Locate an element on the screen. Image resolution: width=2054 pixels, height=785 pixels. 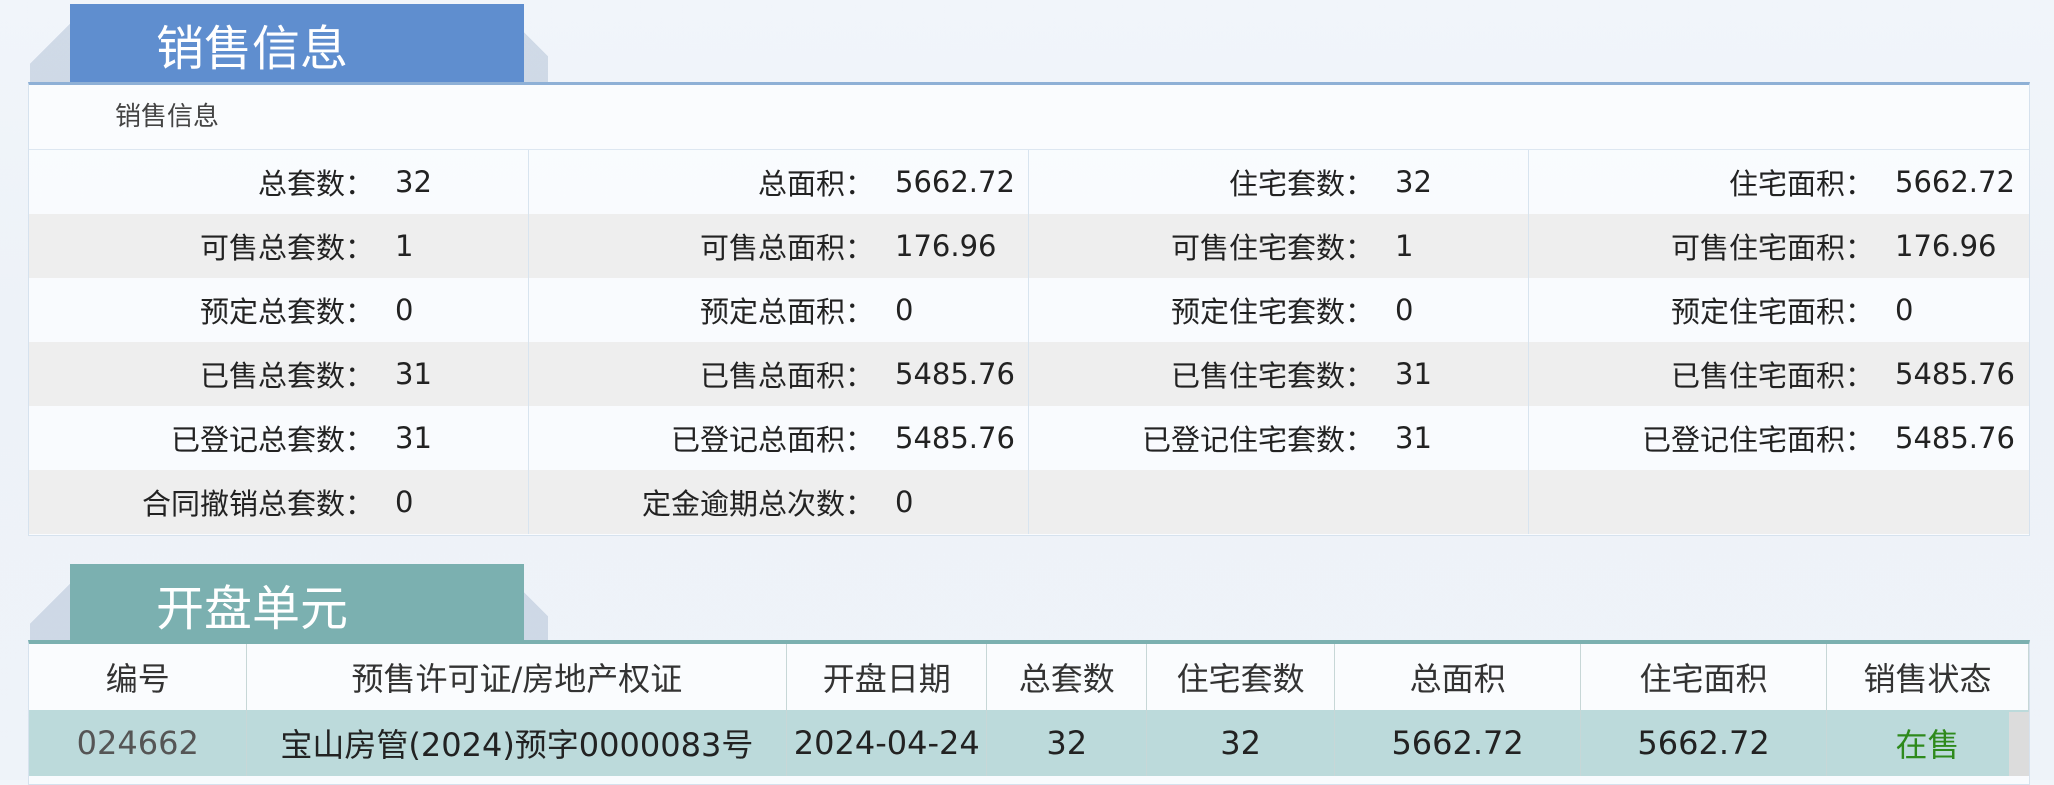
sales-info-cell: 总套数： 32 is located at coordinates (279, 182).